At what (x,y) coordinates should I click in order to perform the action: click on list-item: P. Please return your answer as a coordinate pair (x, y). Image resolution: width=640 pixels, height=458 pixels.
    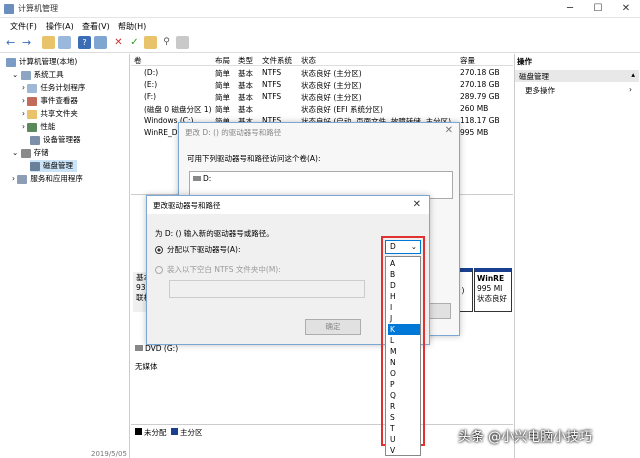
    Looking at the image, I should click on (404, 384).